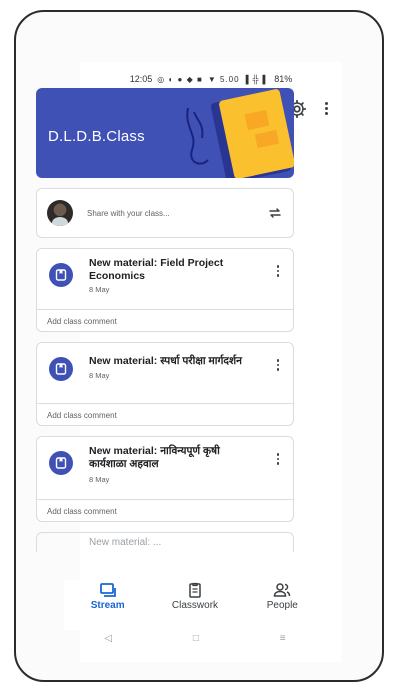 This screenshot has width=396, height=691. Describe the element at coordinates (141, 79) in the screenshot. I see `status-time: 12:05` at that location.